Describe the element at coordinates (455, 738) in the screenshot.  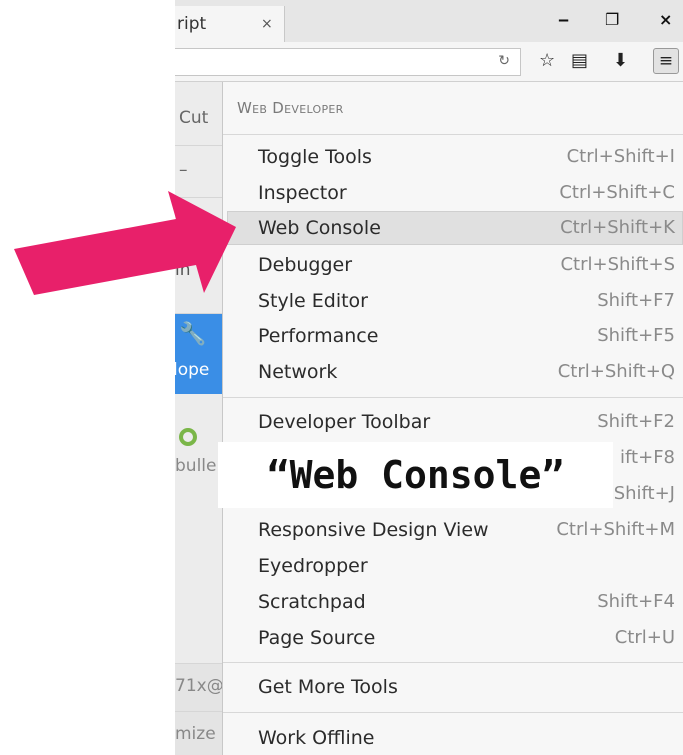
I see `menu-item-work-offline: Work Offline` at that location.